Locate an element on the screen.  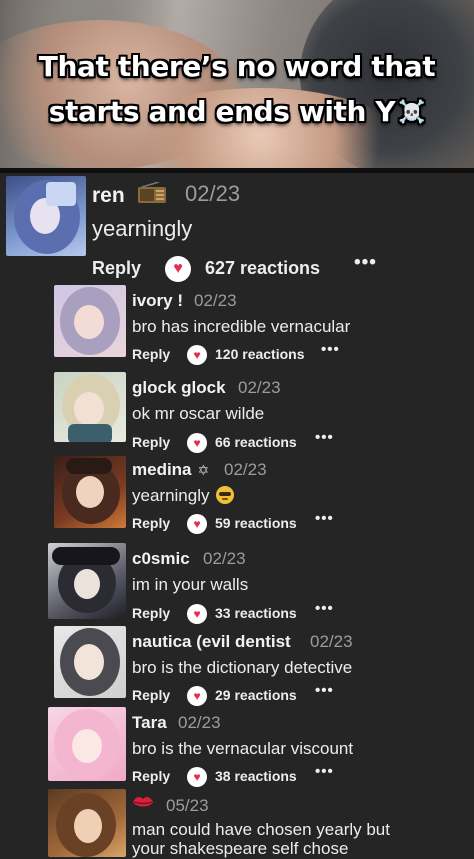
reply-username is located at coordinates (143, 804).